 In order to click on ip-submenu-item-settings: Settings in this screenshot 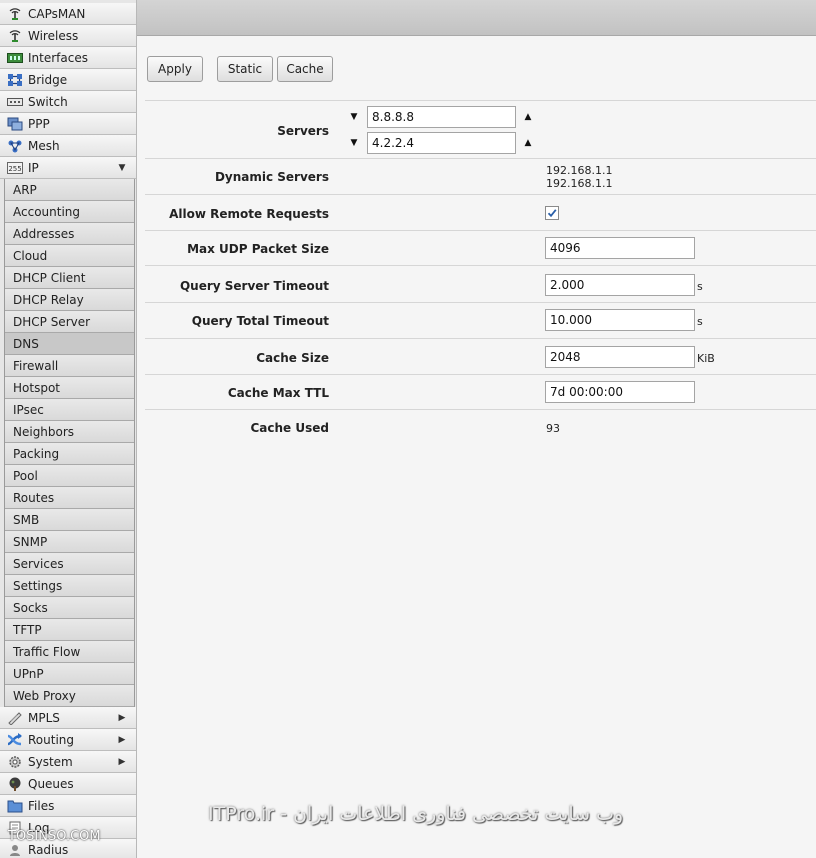, I will do `click(69, 586)`.